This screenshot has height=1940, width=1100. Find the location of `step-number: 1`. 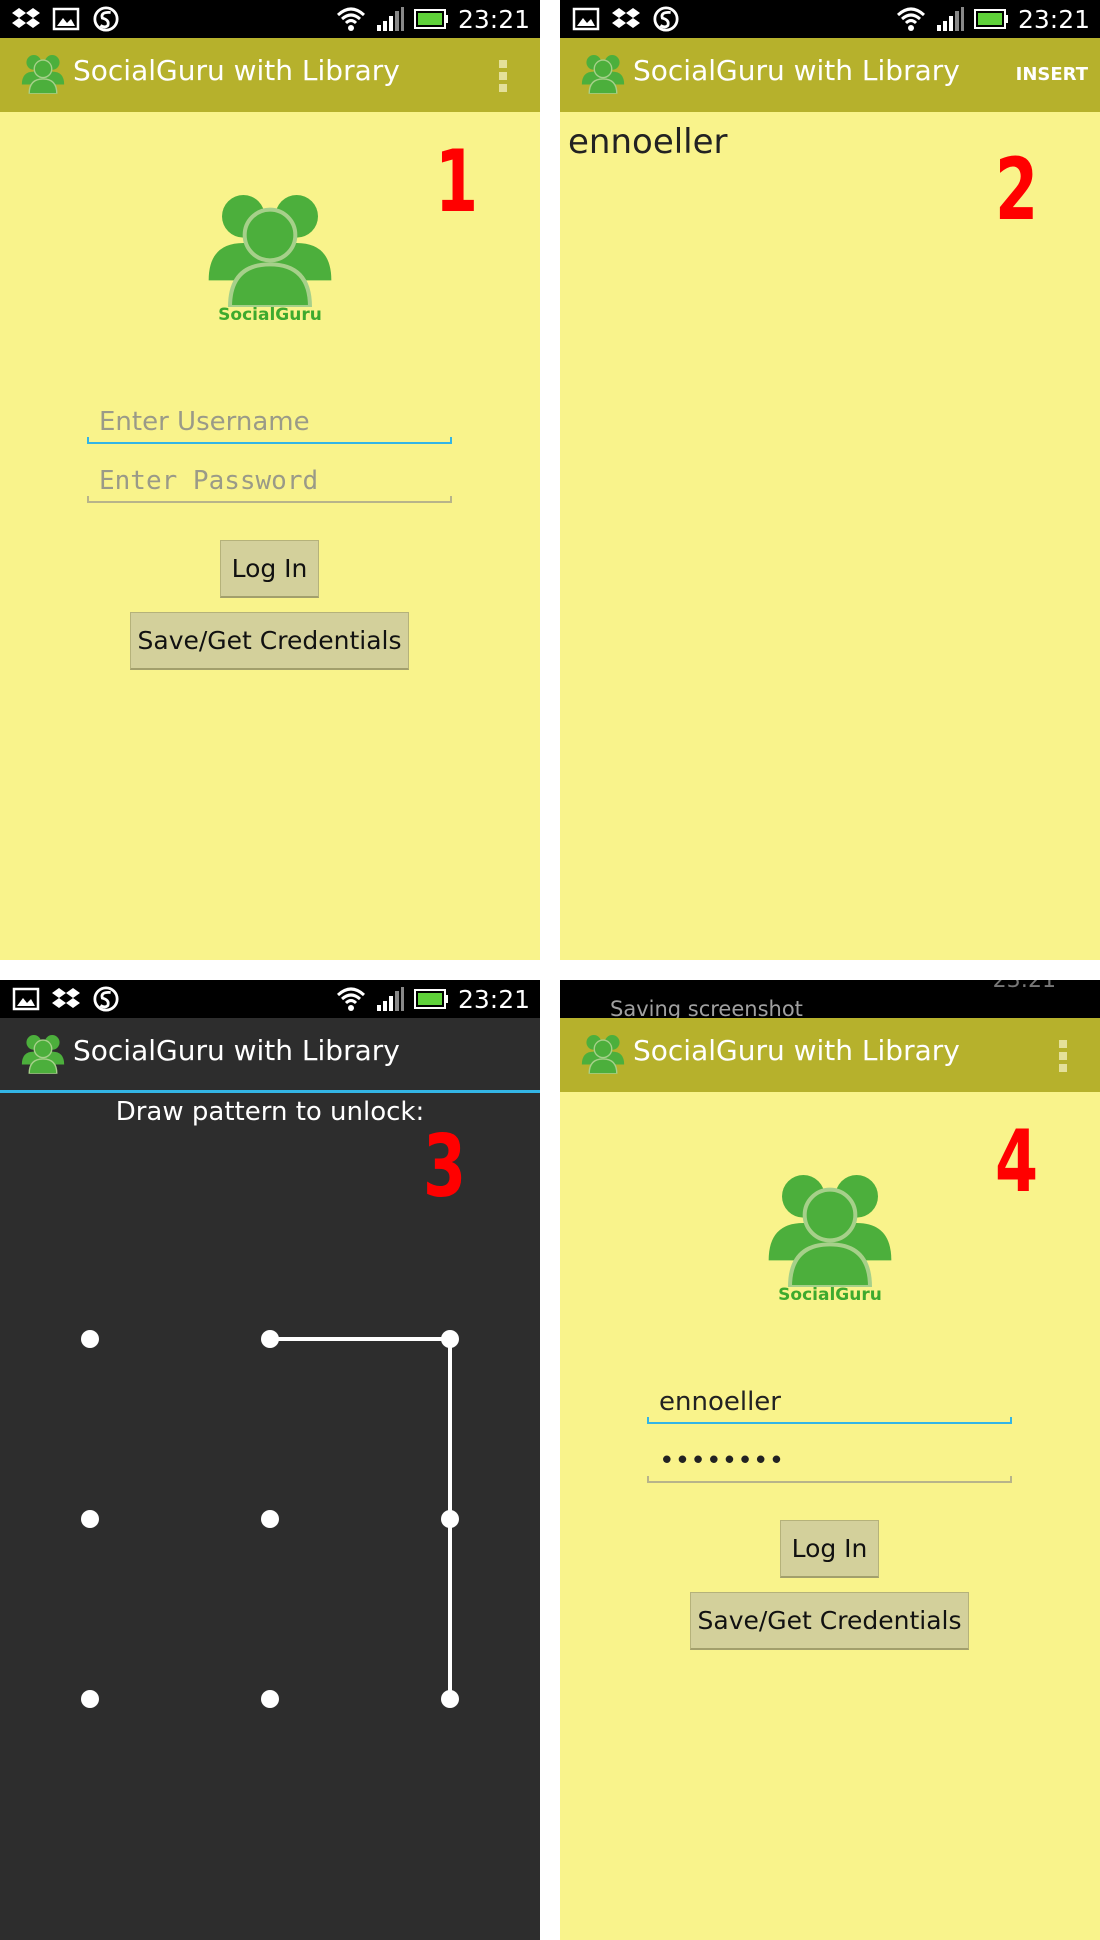

step-number: 1 is located at coordinates (457, 182).